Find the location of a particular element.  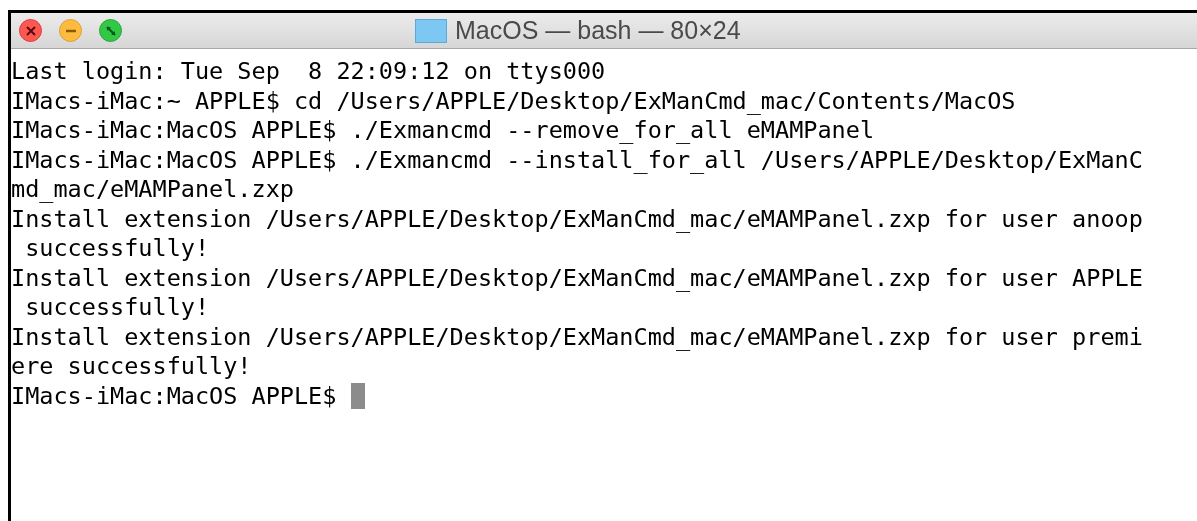

folder-icon is located at coordinates (431, 30).